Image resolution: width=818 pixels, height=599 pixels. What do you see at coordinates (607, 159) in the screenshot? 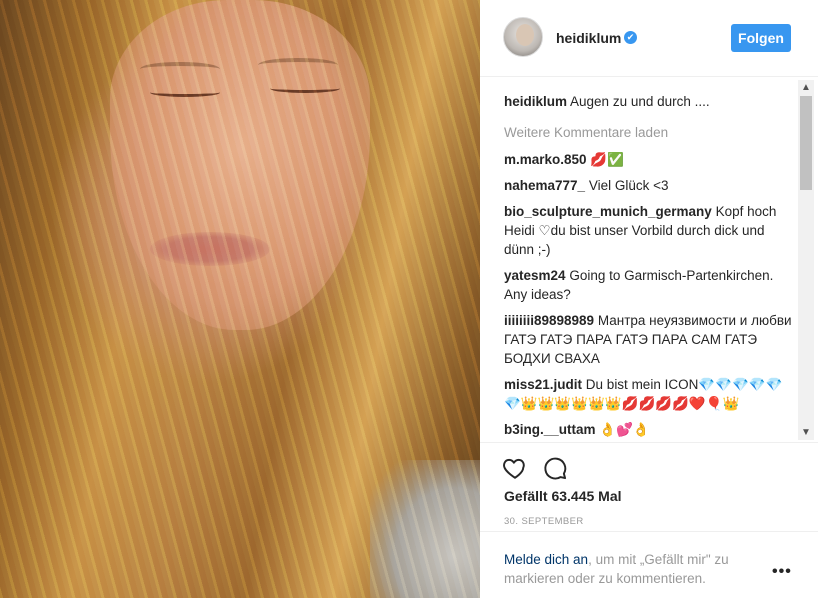
I see `comment-text: 💋✅` at bounding box center [607, 159].